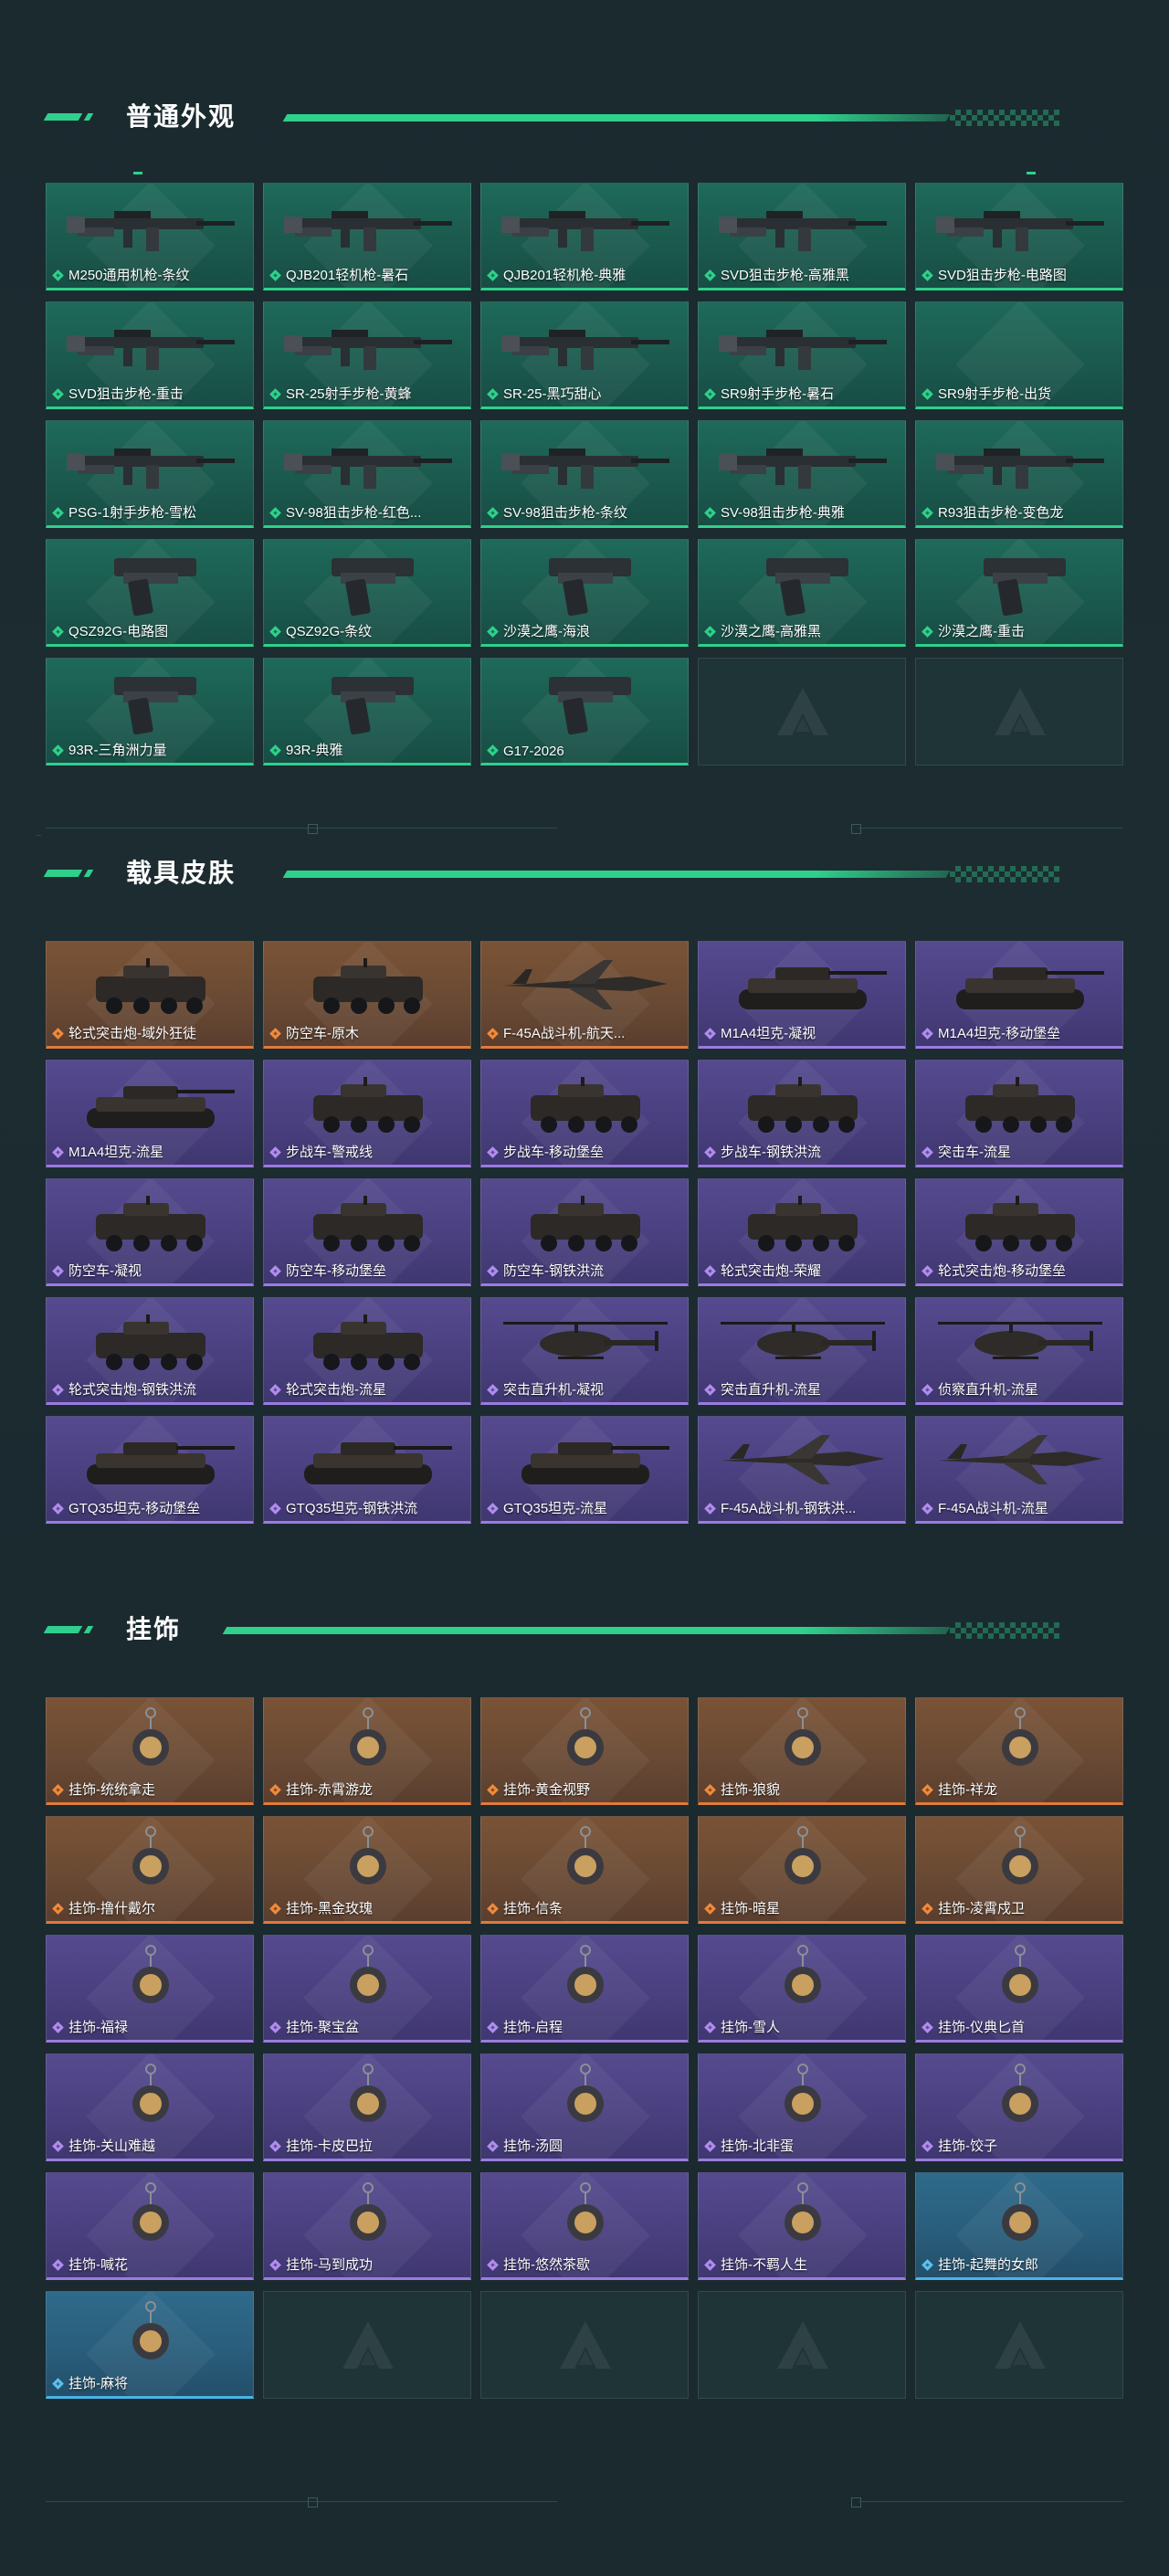 The width and height of the screenshot is (1169, 2576). What do you see at coordinates (802, 2107) in the screenshot?
I see `item-card: 挂饰-北非蛋` at bounding box center [802, 2107].